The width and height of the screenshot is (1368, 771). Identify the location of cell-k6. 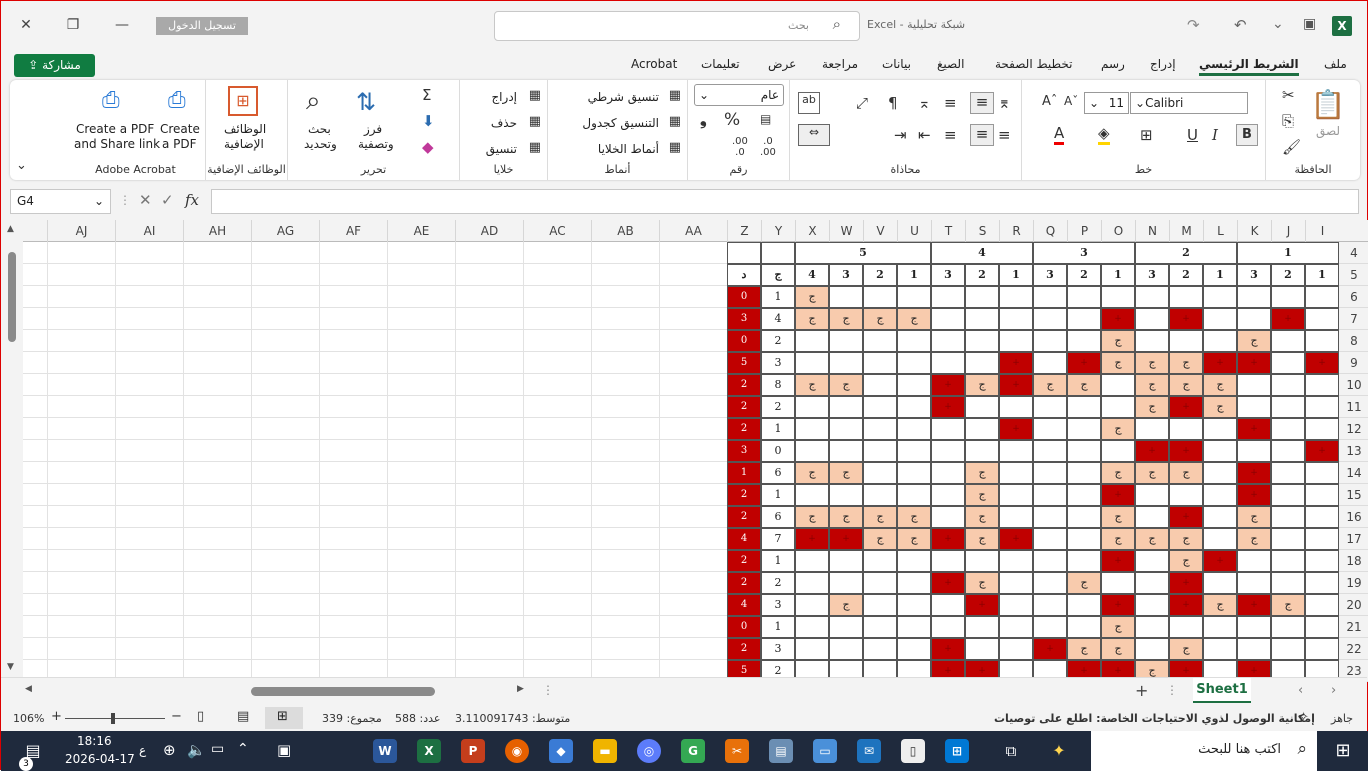
(1254, 297).